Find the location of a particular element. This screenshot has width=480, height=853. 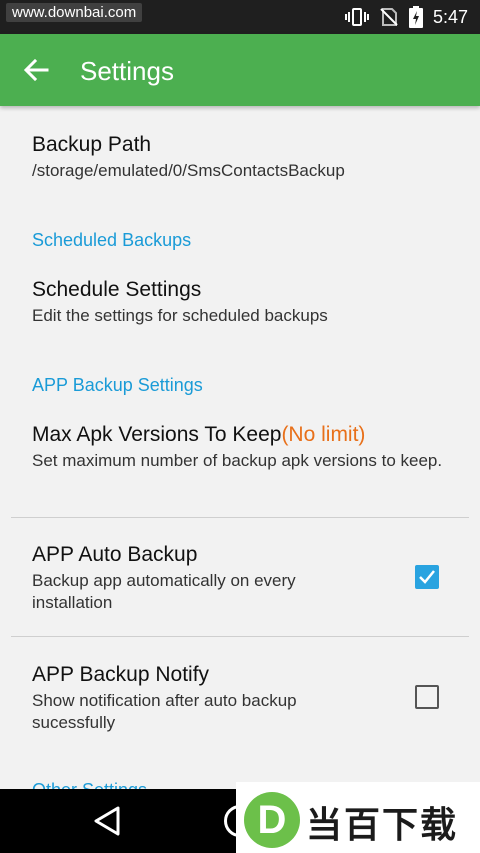

checkmark-icon is located at coordinates (427, 577).